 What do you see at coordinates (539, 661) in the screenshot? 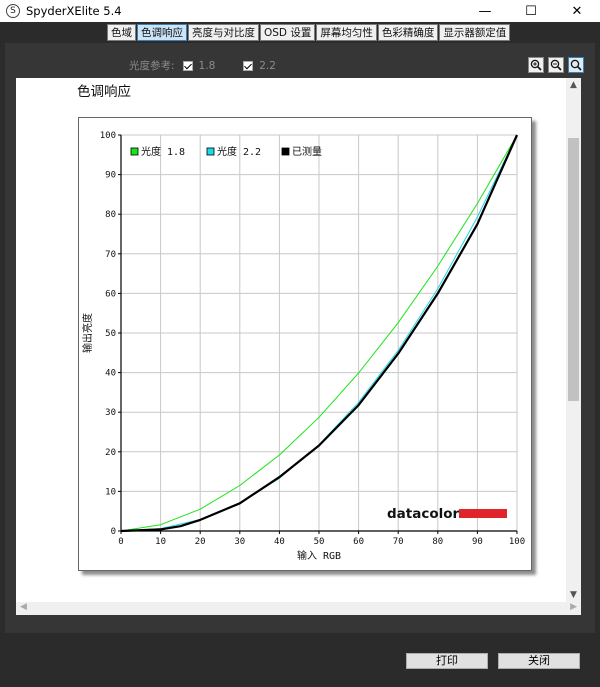
I see `close-button: 关闭` at bounding box center [539, 661].